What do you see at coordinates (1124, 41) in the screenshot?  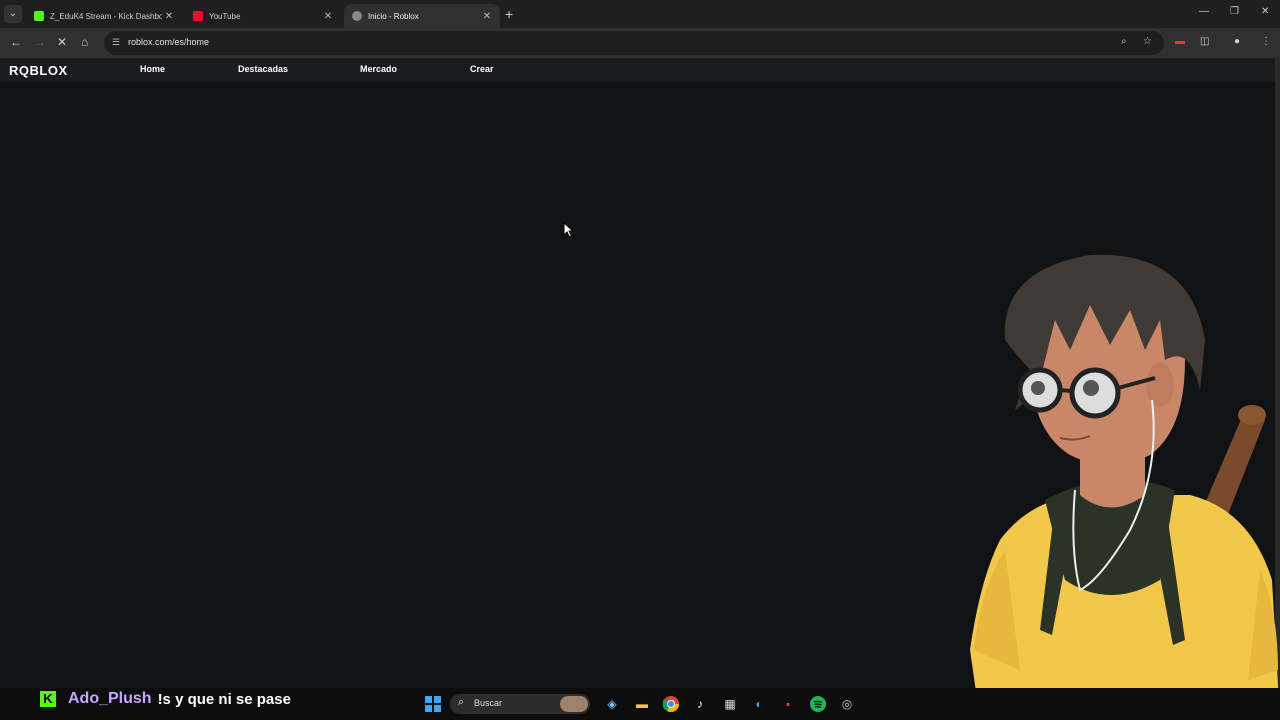 I see `zoom-icon: ⌕` at bounding box center [1124, 41].